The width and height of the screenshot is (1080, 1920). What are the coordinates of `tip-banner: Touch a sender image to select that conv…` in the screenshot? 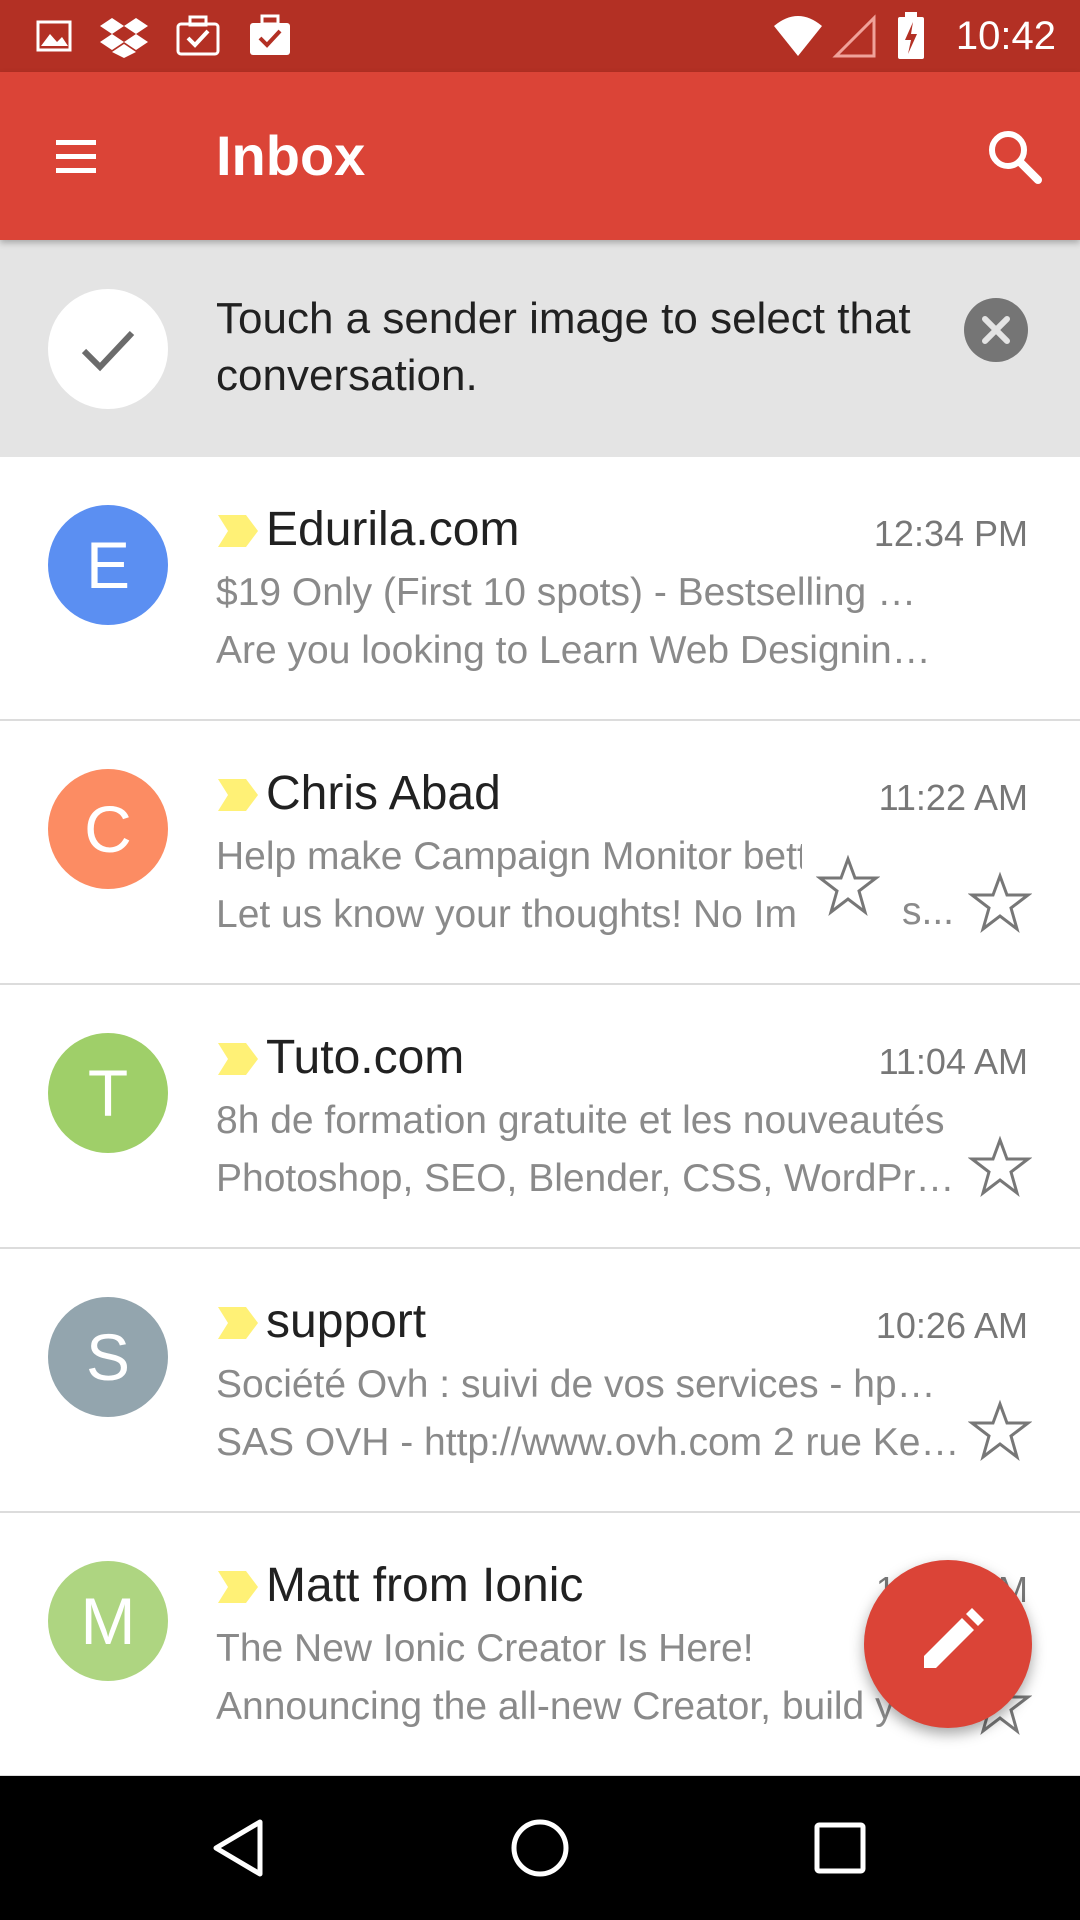 It's located at (540, 348).